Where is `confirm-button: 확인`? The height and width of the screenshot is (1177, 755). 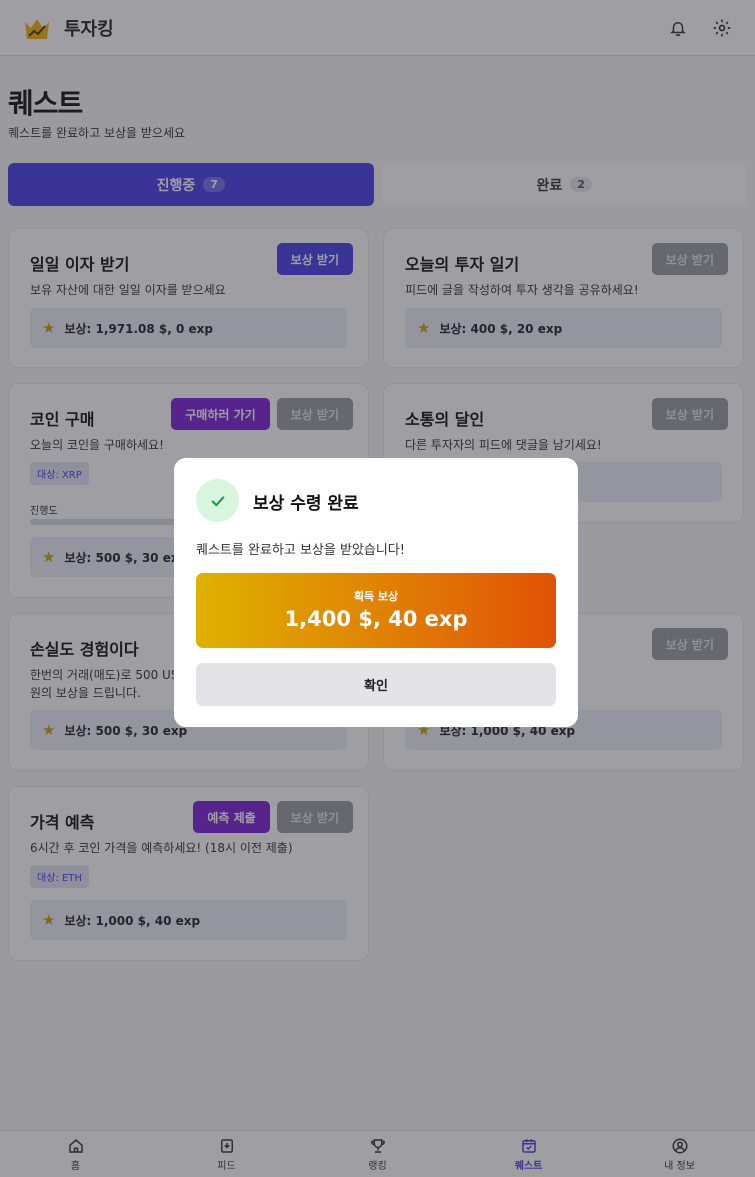 confirm-button: 확인 is located at coordinates (376, 684).